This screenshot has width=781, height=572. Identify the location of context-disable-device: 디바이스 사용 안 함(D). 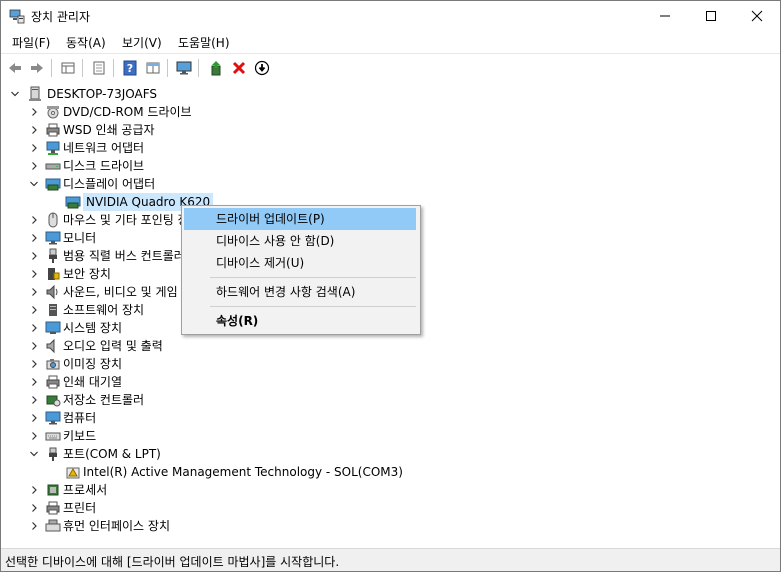
(300, 241).